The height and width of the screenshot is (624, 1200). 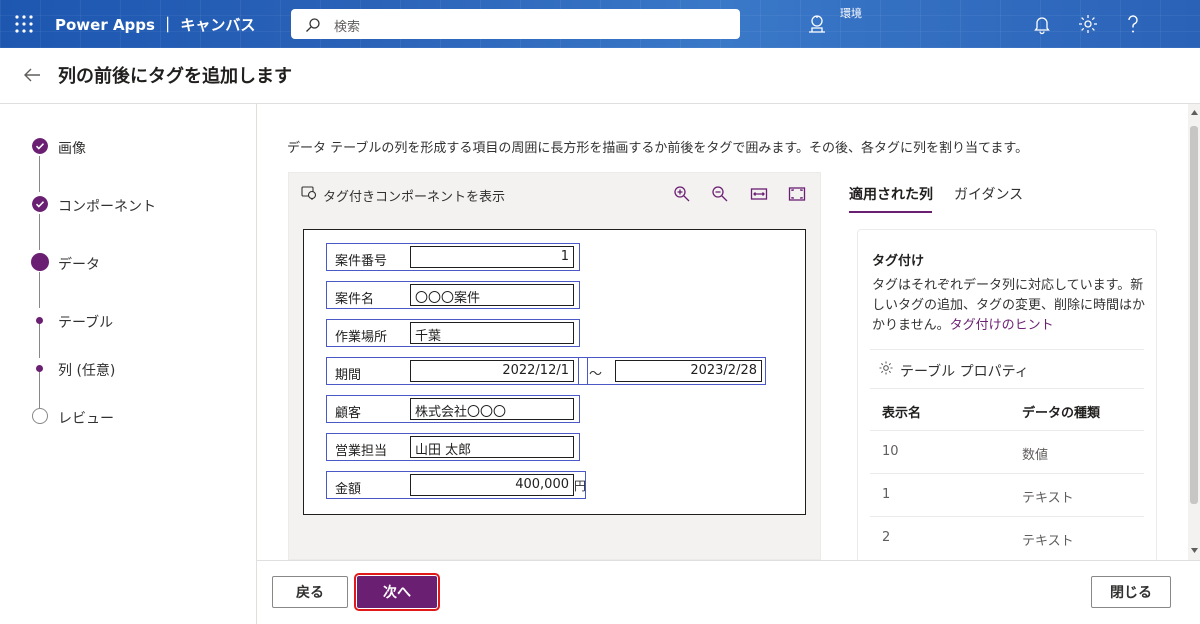 I want to click on viewer-title: タグ付きコンポーネントを表示, so click(x=414, y=197).